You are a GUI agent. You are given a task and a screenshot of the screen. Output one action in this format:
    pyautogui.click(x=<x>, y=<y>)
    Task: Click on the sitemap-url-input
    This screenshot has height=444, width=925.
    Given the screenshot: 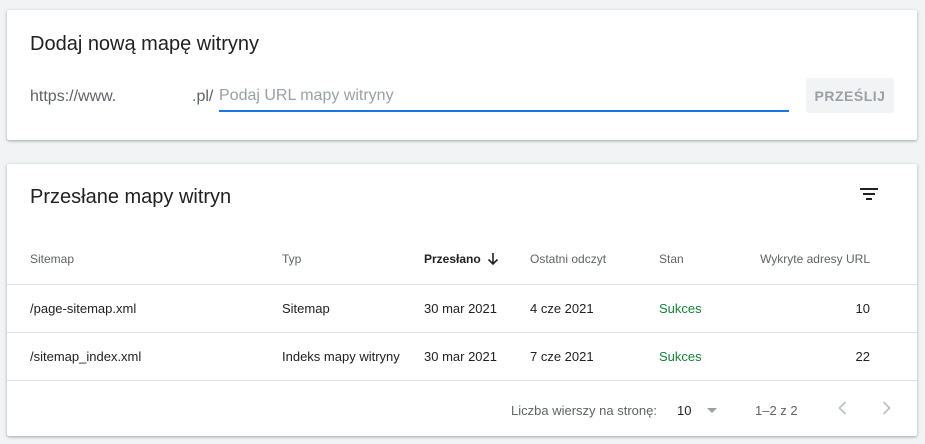 What is the action you would take?
    pyautogui.click(x=504, y=97)
    